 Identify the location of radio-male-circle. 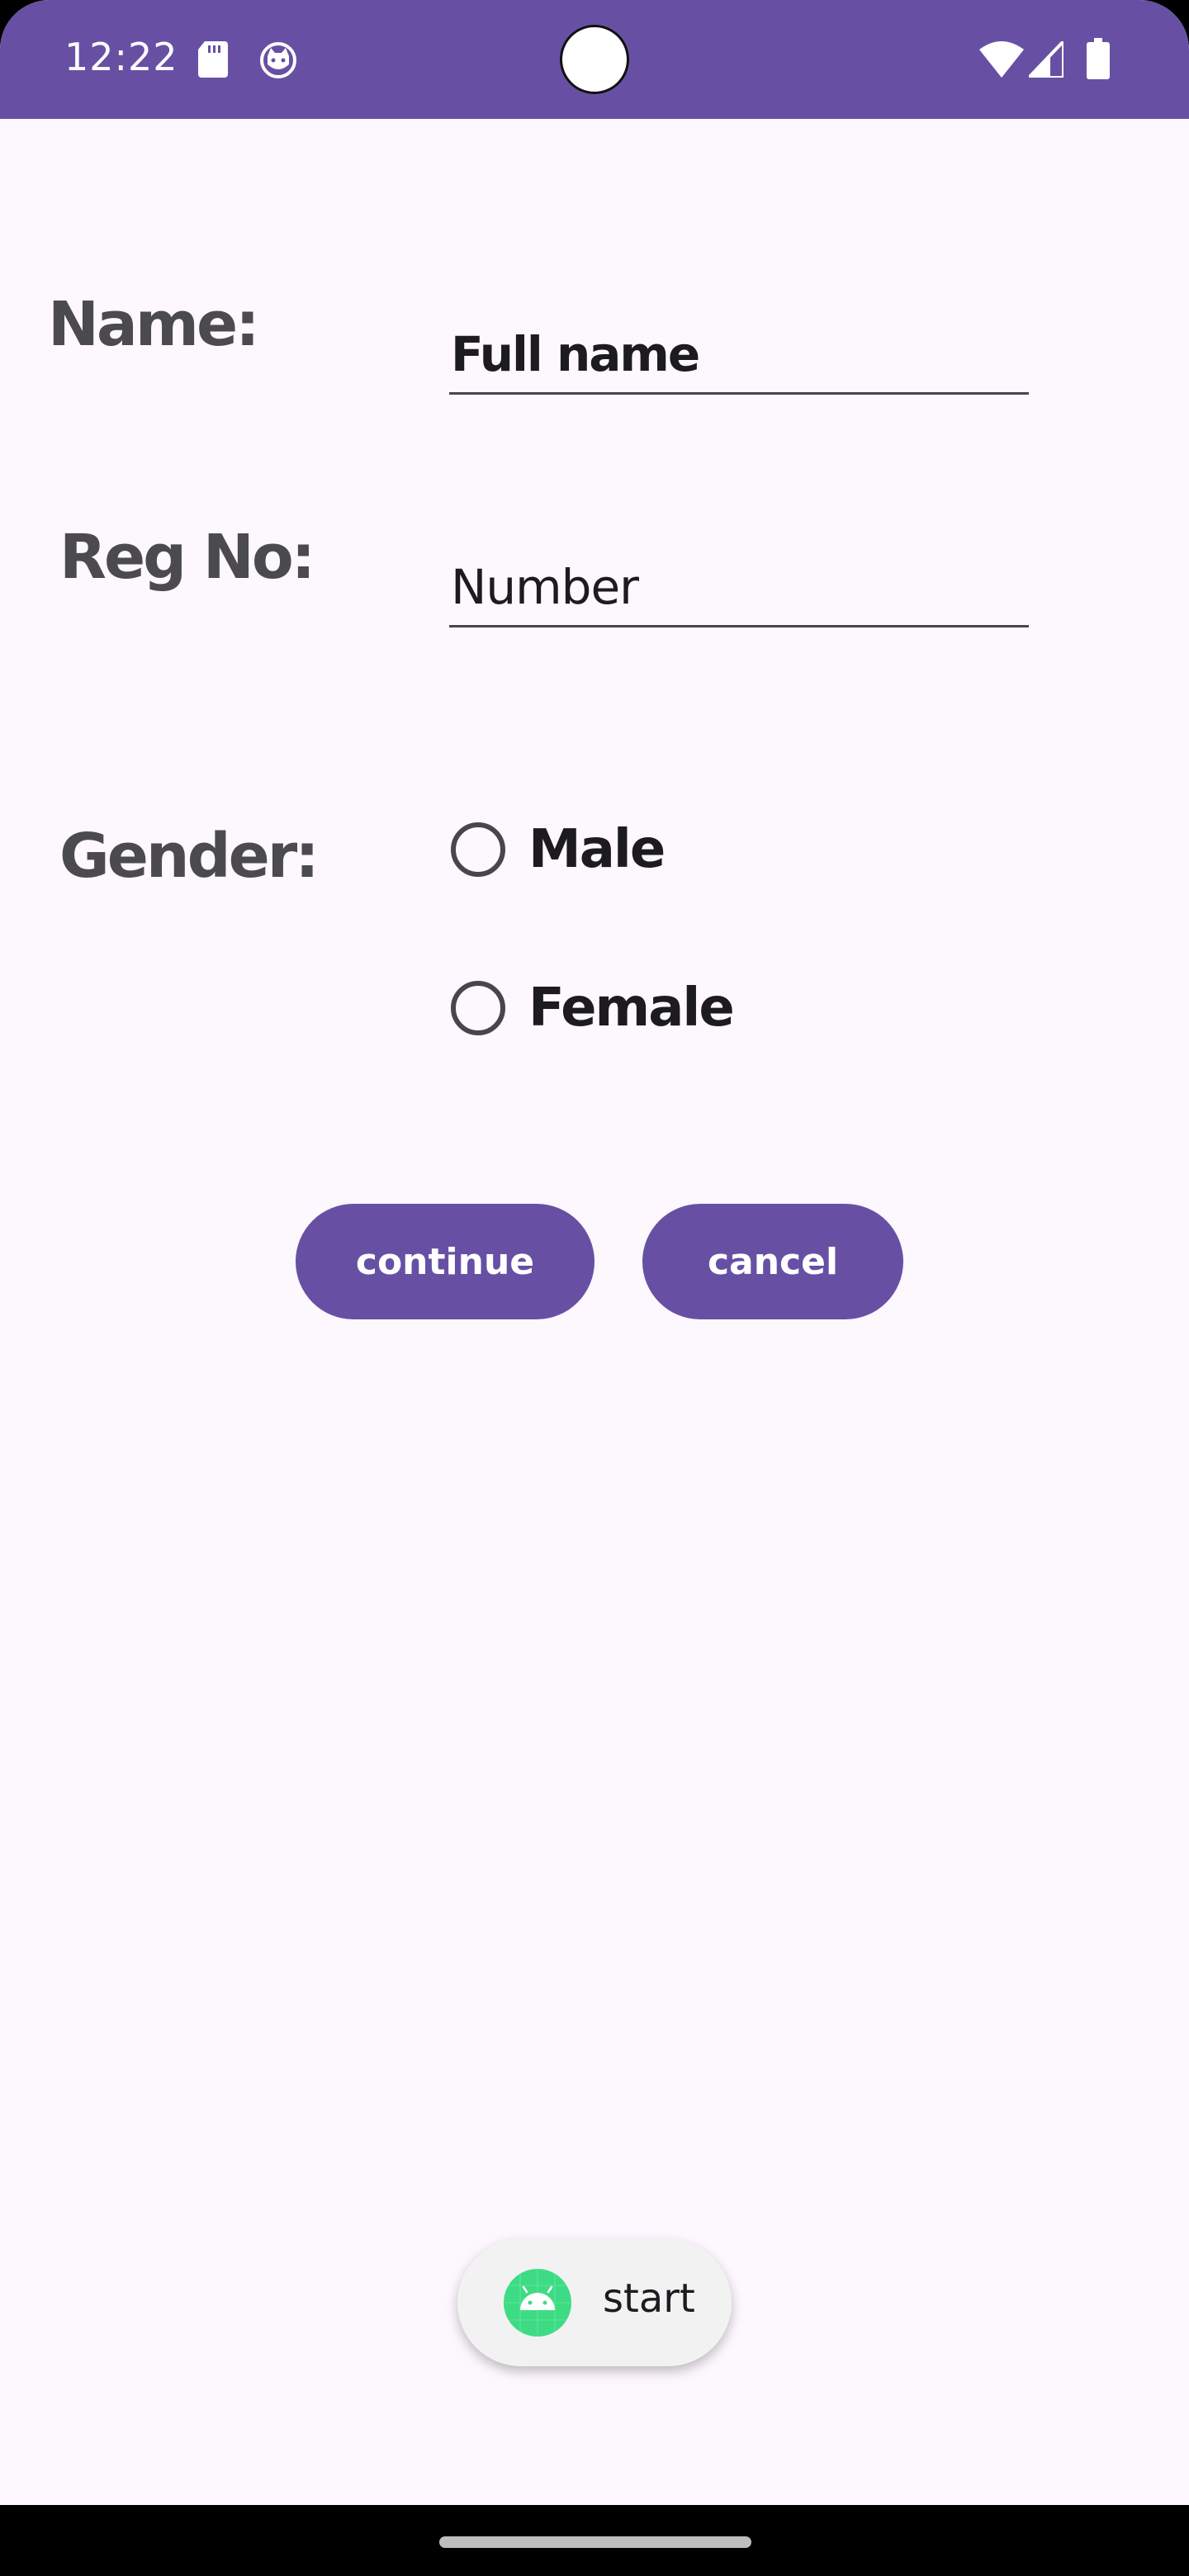
(478, 849).